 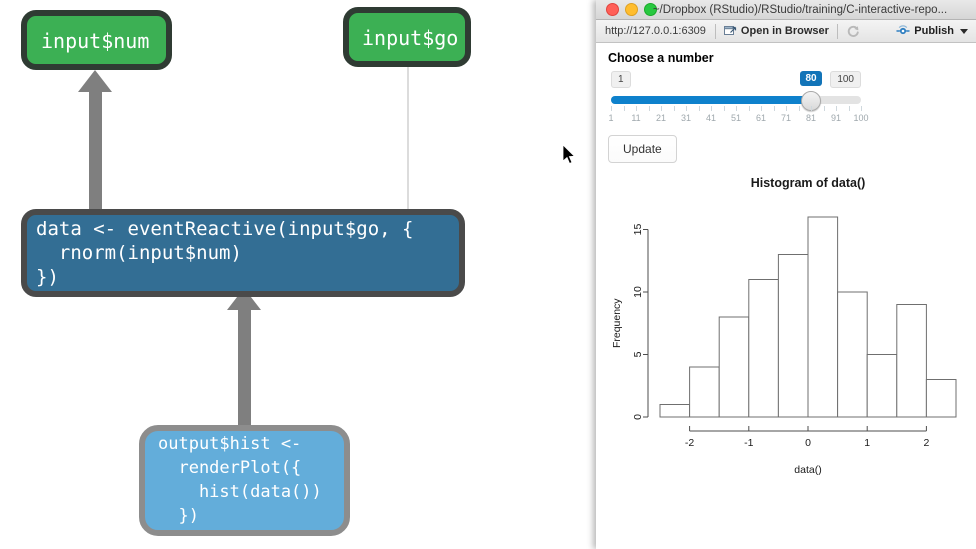 What do you see at coordinates (178, 516) in the screenshot?
I see `node-output-hist-line-4: })` at bounding box center [178, 516].